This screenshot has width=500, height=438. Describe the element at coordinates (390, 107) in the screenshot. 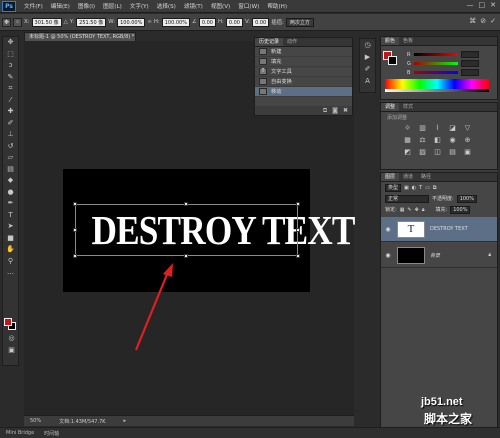

I see `tab-adjustments: 调整` at that location.